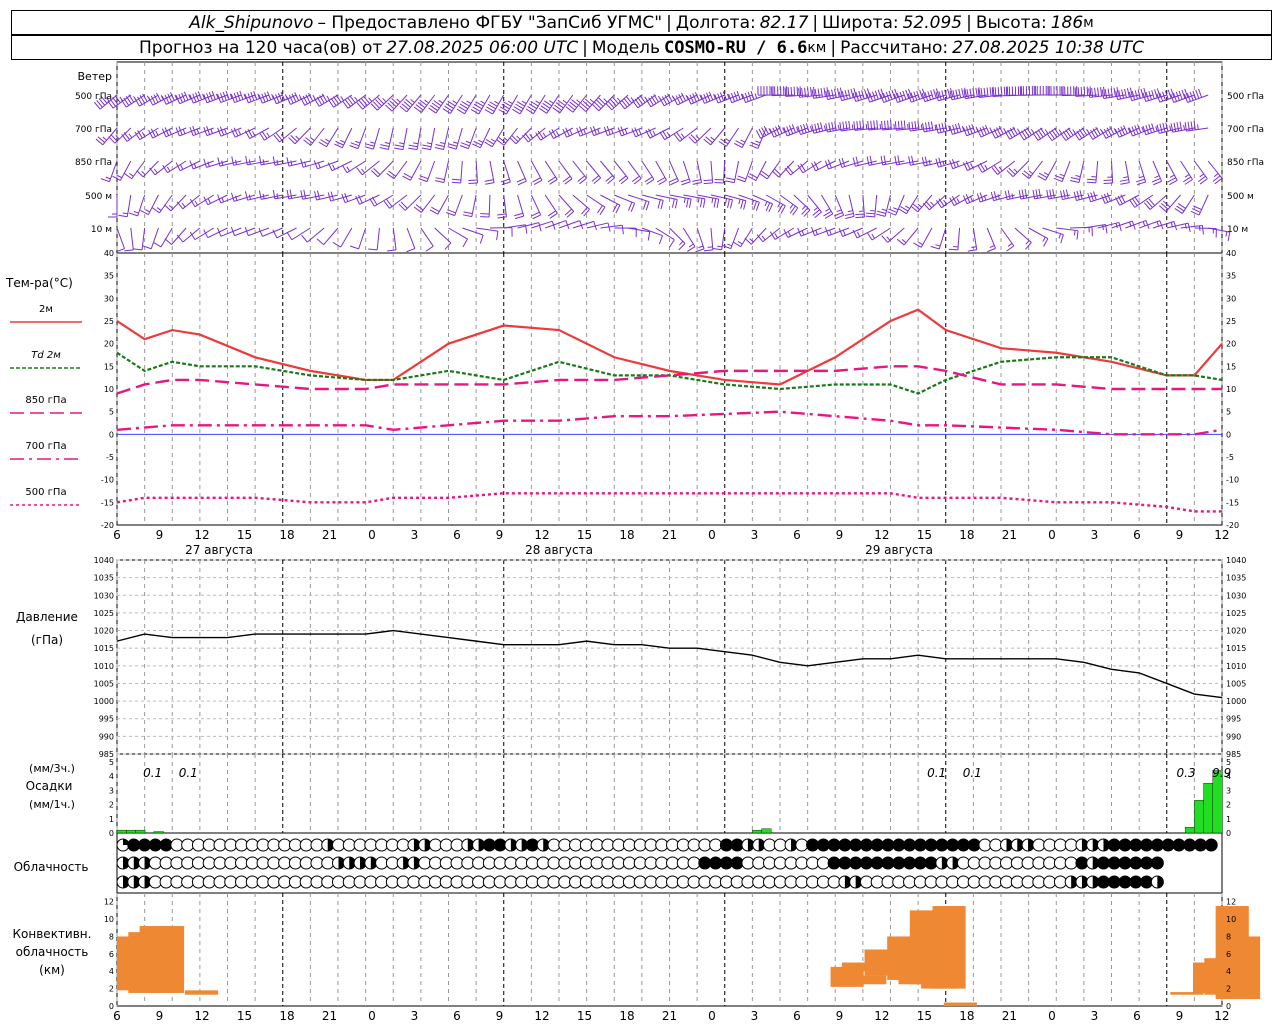  What do you see at coordinates (1232, 480) in the screenshot?
I see `temp-ytick-right: -10` at bounding box center [1232, 480].